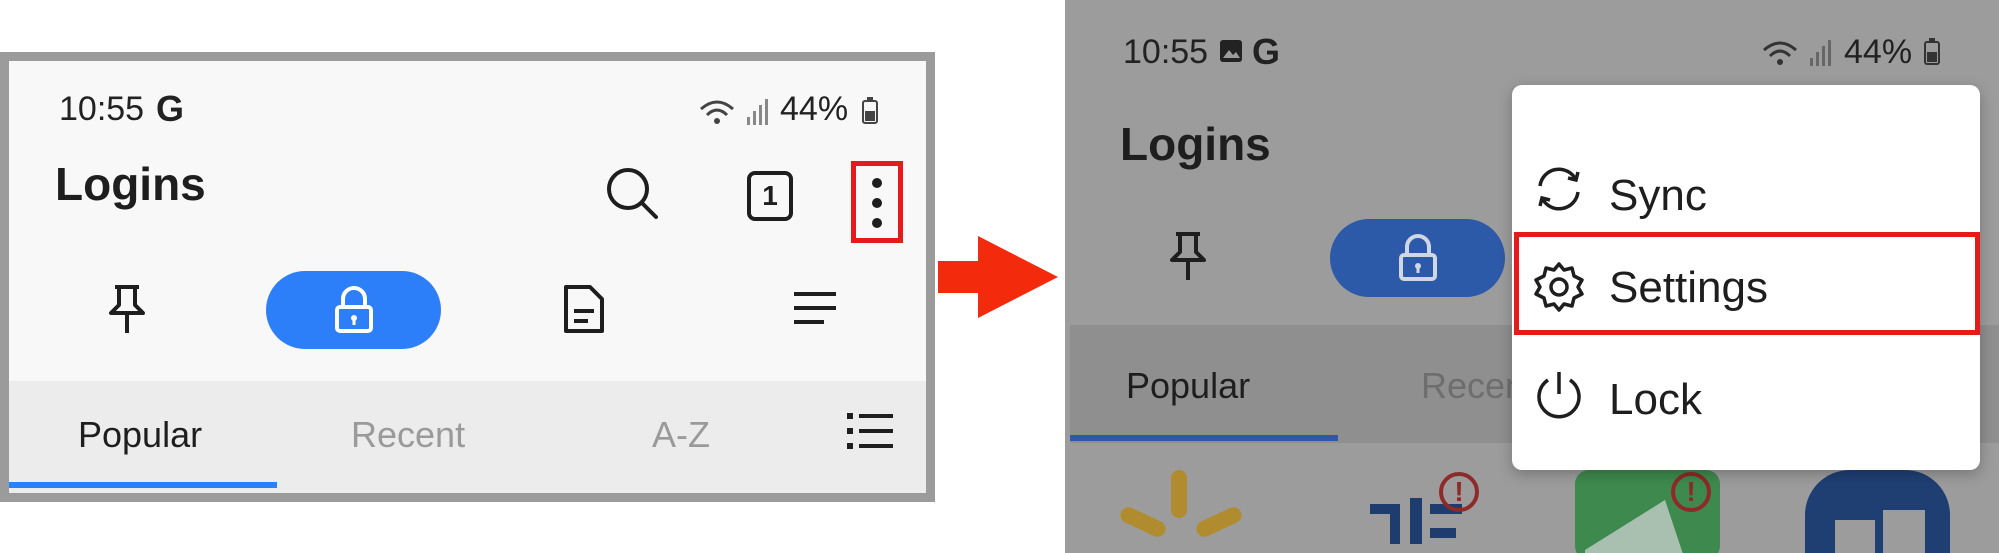  I want to click on menu-item-lock: Lock, so click(1746, 399).